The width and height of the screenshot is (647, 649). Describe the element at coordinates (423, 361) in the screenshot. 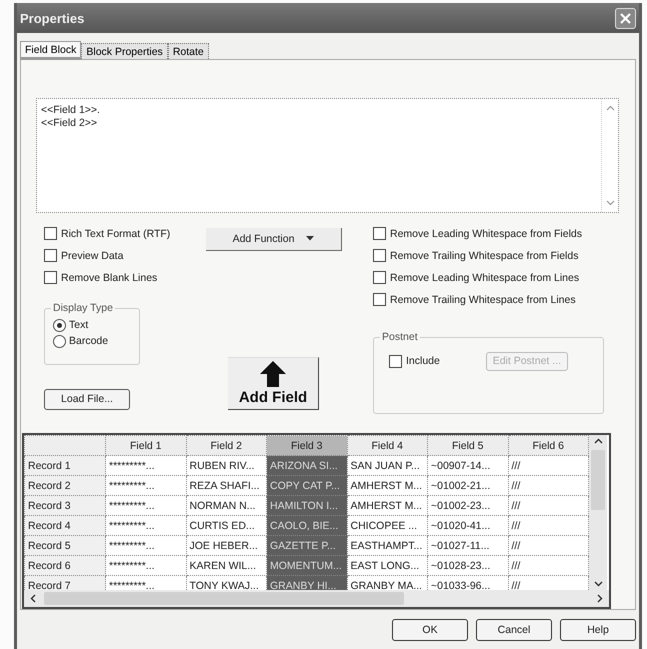

I see `checkbox-label: Include` at that location.